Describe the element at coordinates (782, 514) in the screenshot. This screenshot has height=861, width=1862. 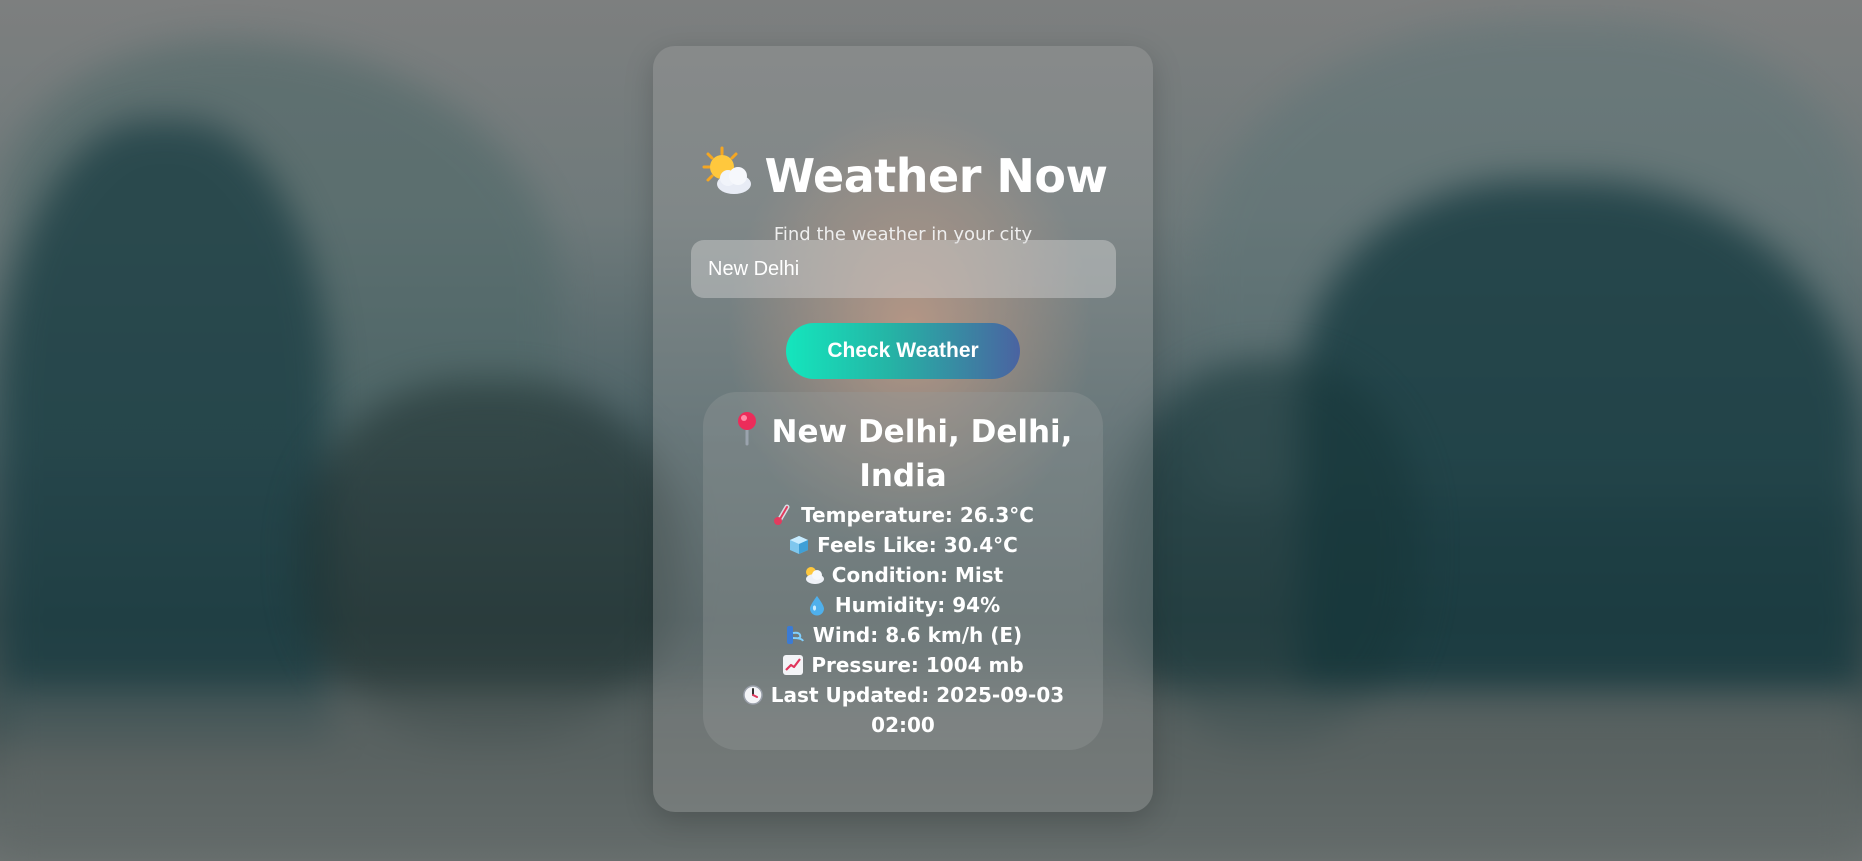
I see `thermometer-icon` at that location.